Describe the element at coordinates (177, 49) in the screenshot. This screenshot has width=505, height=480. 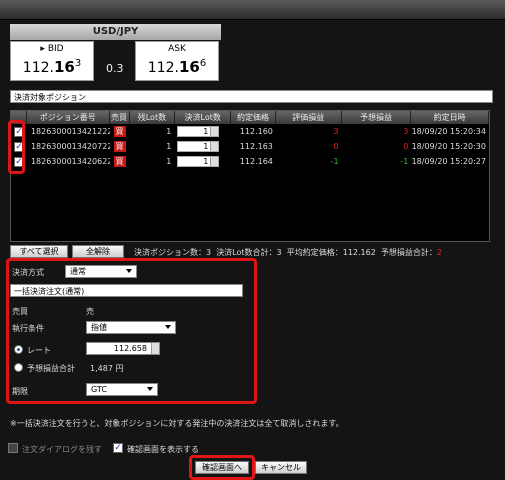
I see `ask-label: ASK` at that location.